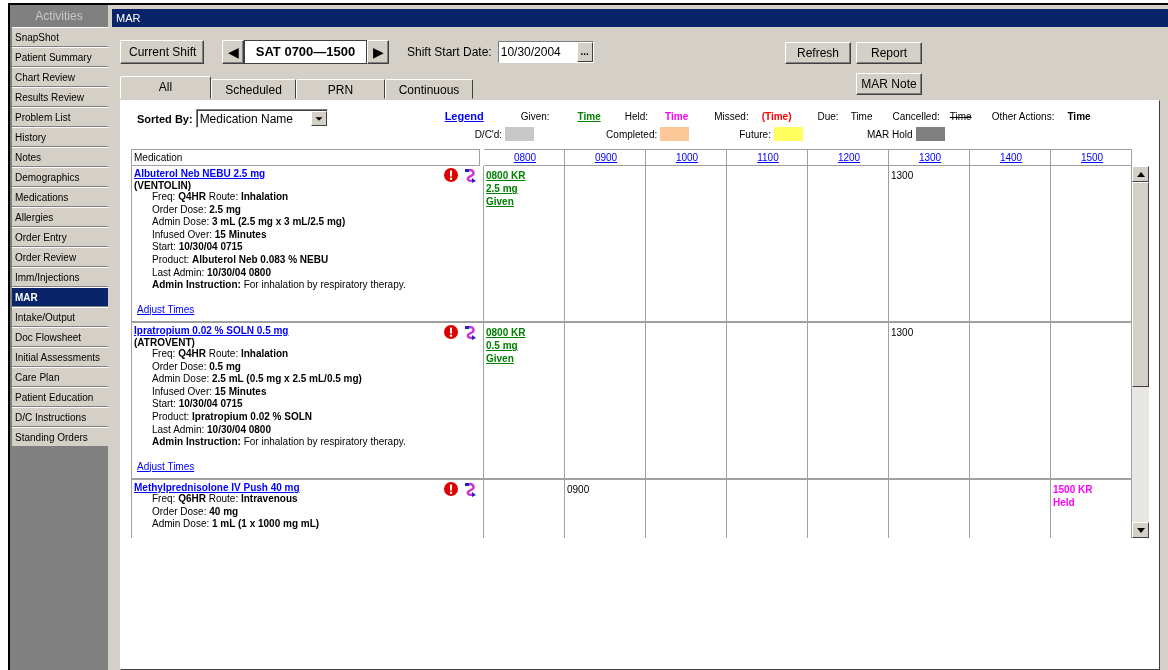 Image resolution: width=1168 pixels, height=670 pixels. What do you see at coordinates (1140, 530) in the screenshot?
I see `down-arrow-icon` at bounding box center [1140, 530].